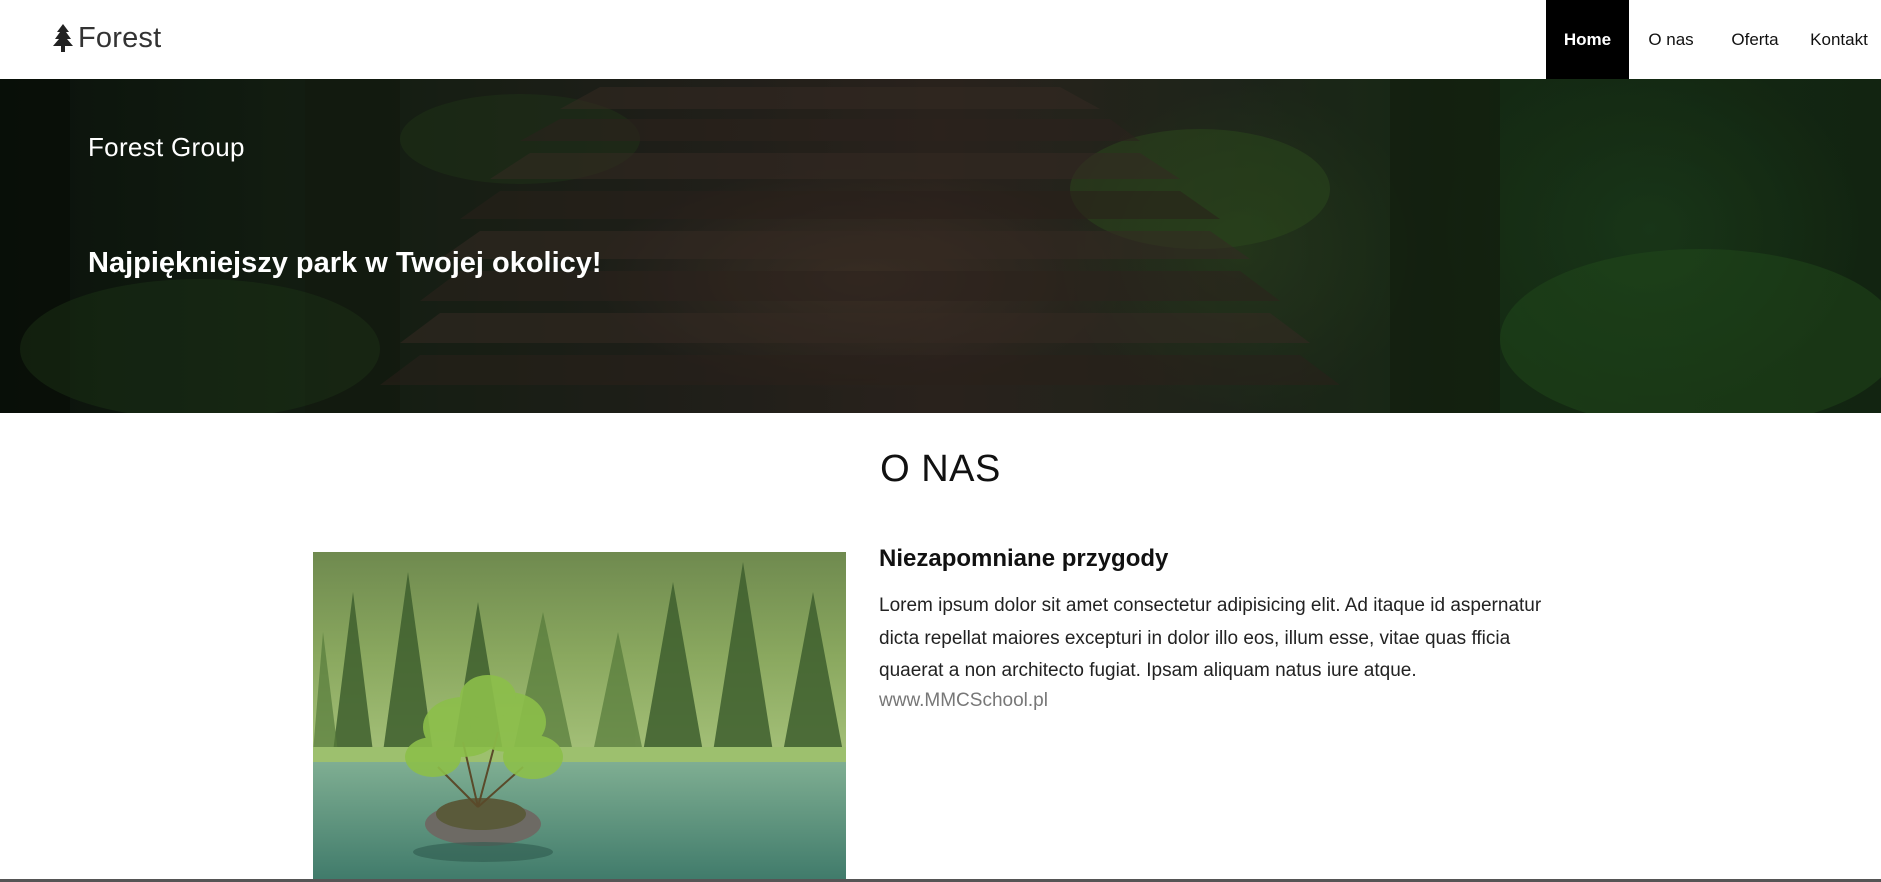  What do you see at coordinates (963, 701) in the screenshot?
I see `website-link: www.MMCSchool.pl` at bounding box center [963, 701].